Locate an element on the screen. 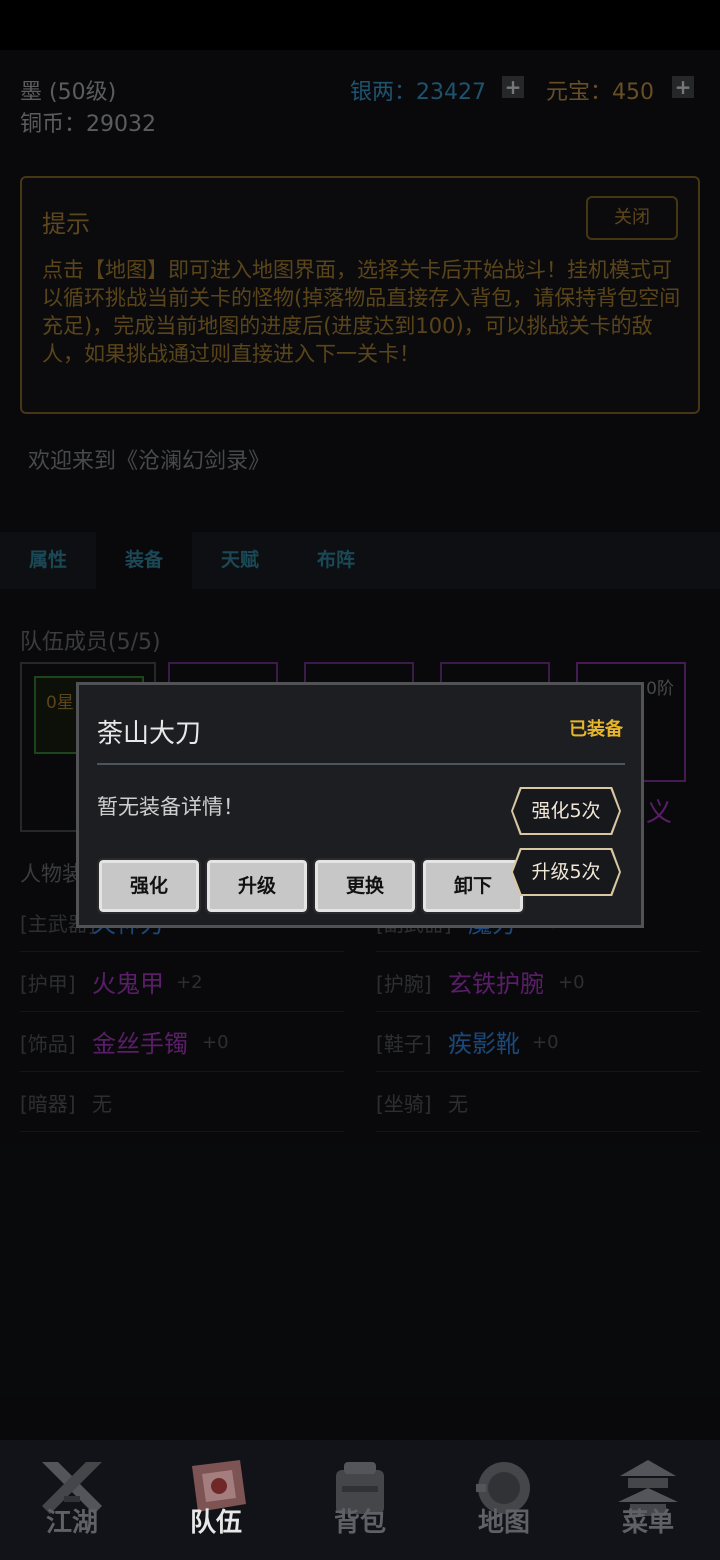 This screenshot has height=1560, width=720. upgrade-button: 升级 is located at coordinates (257, 886).